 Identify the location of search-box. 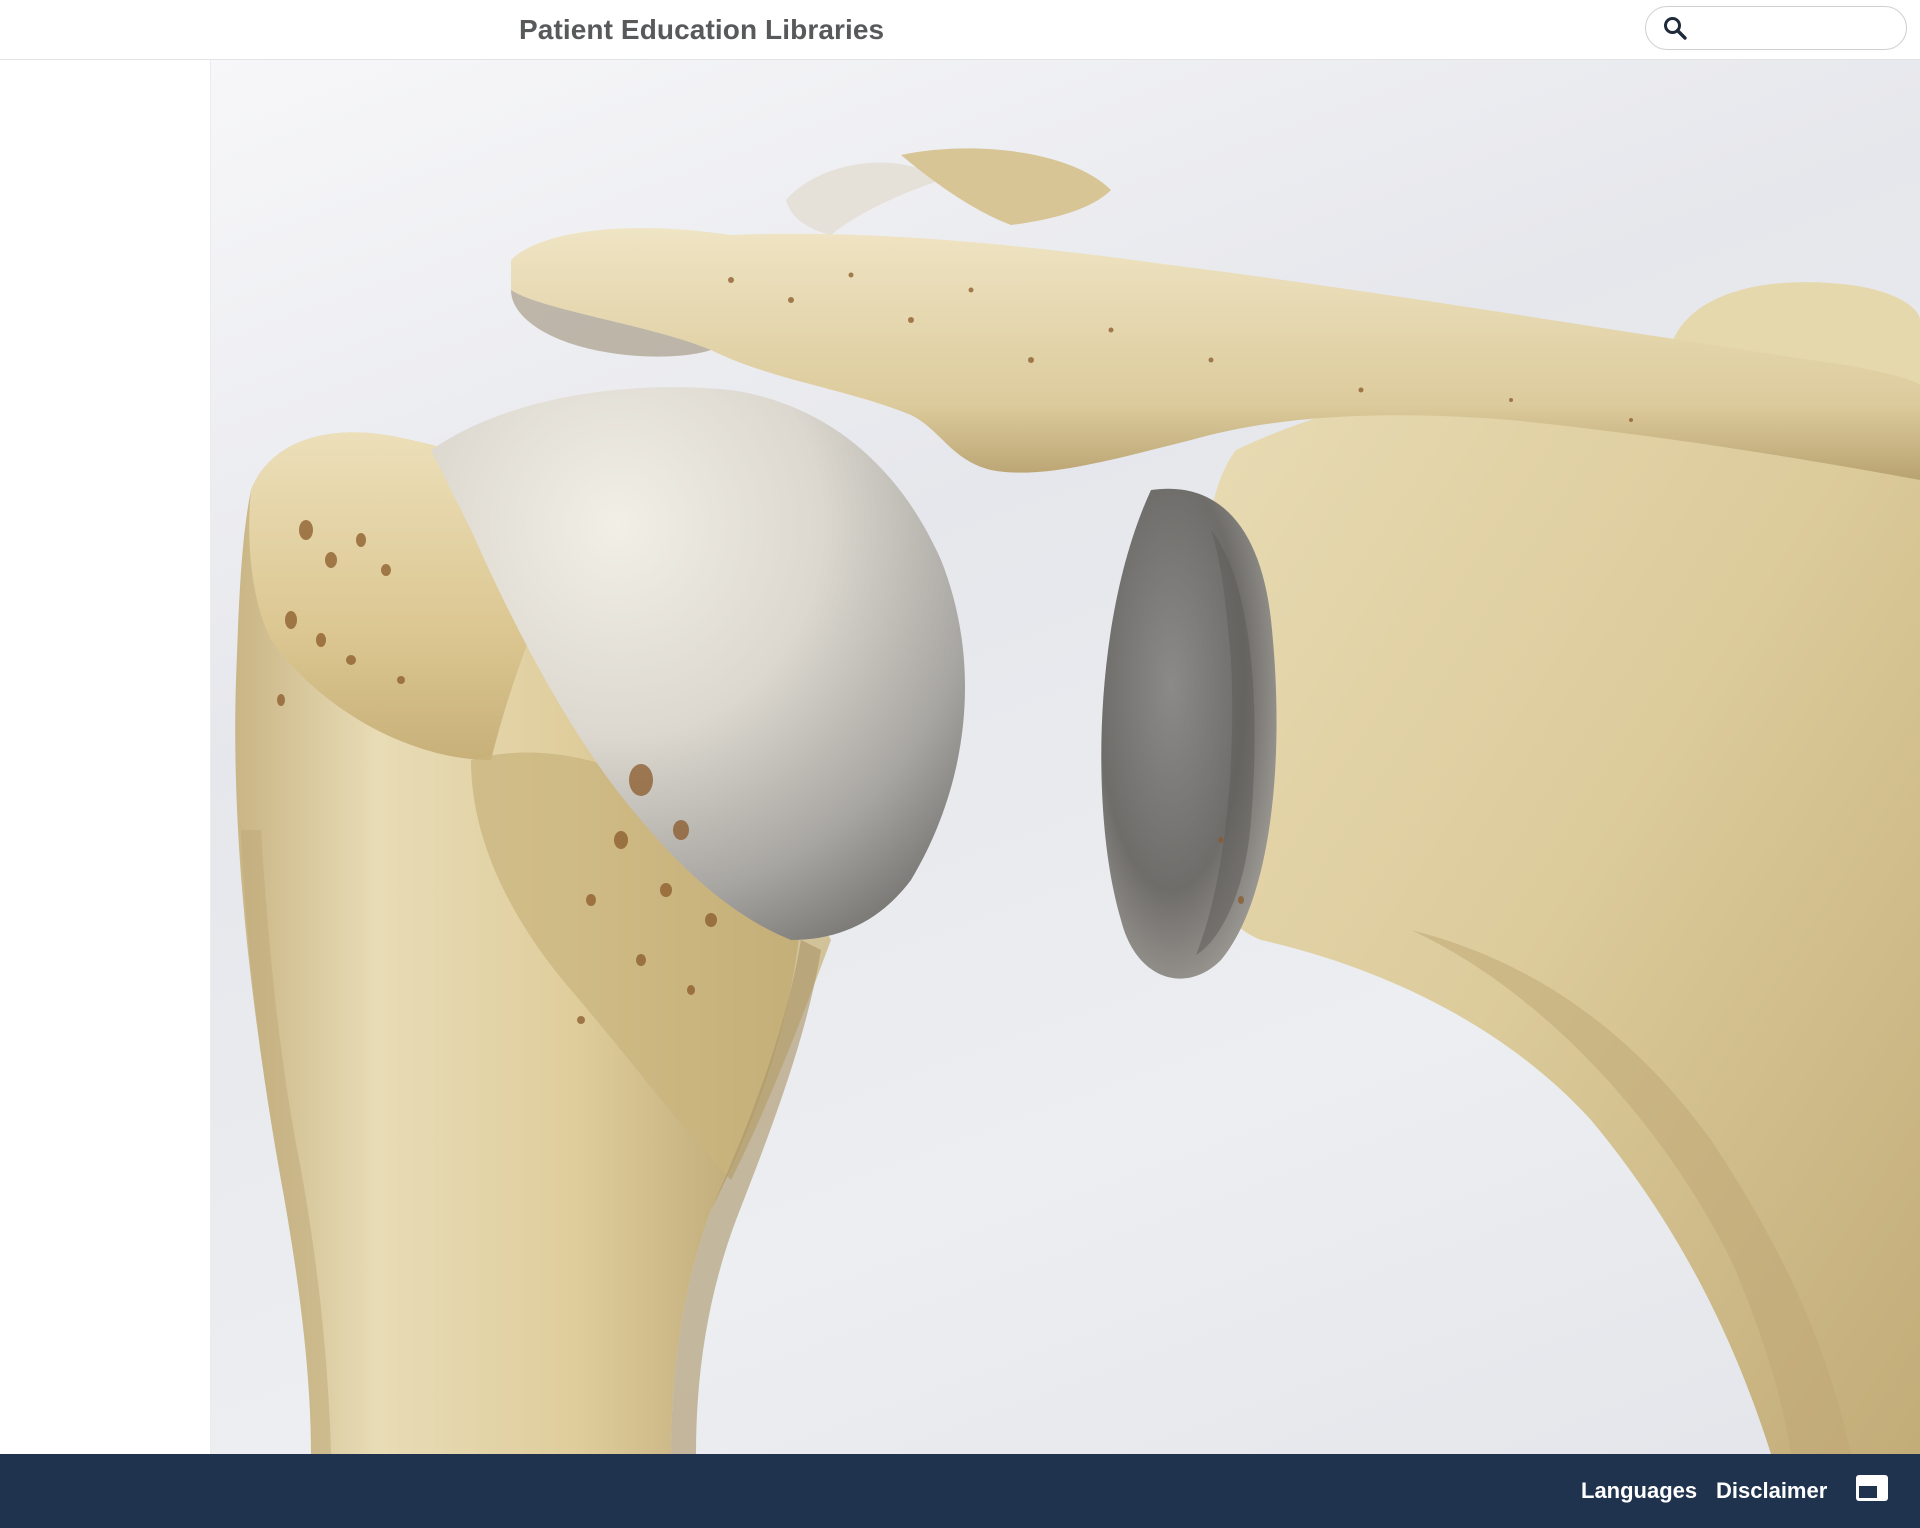
(1776, 28).